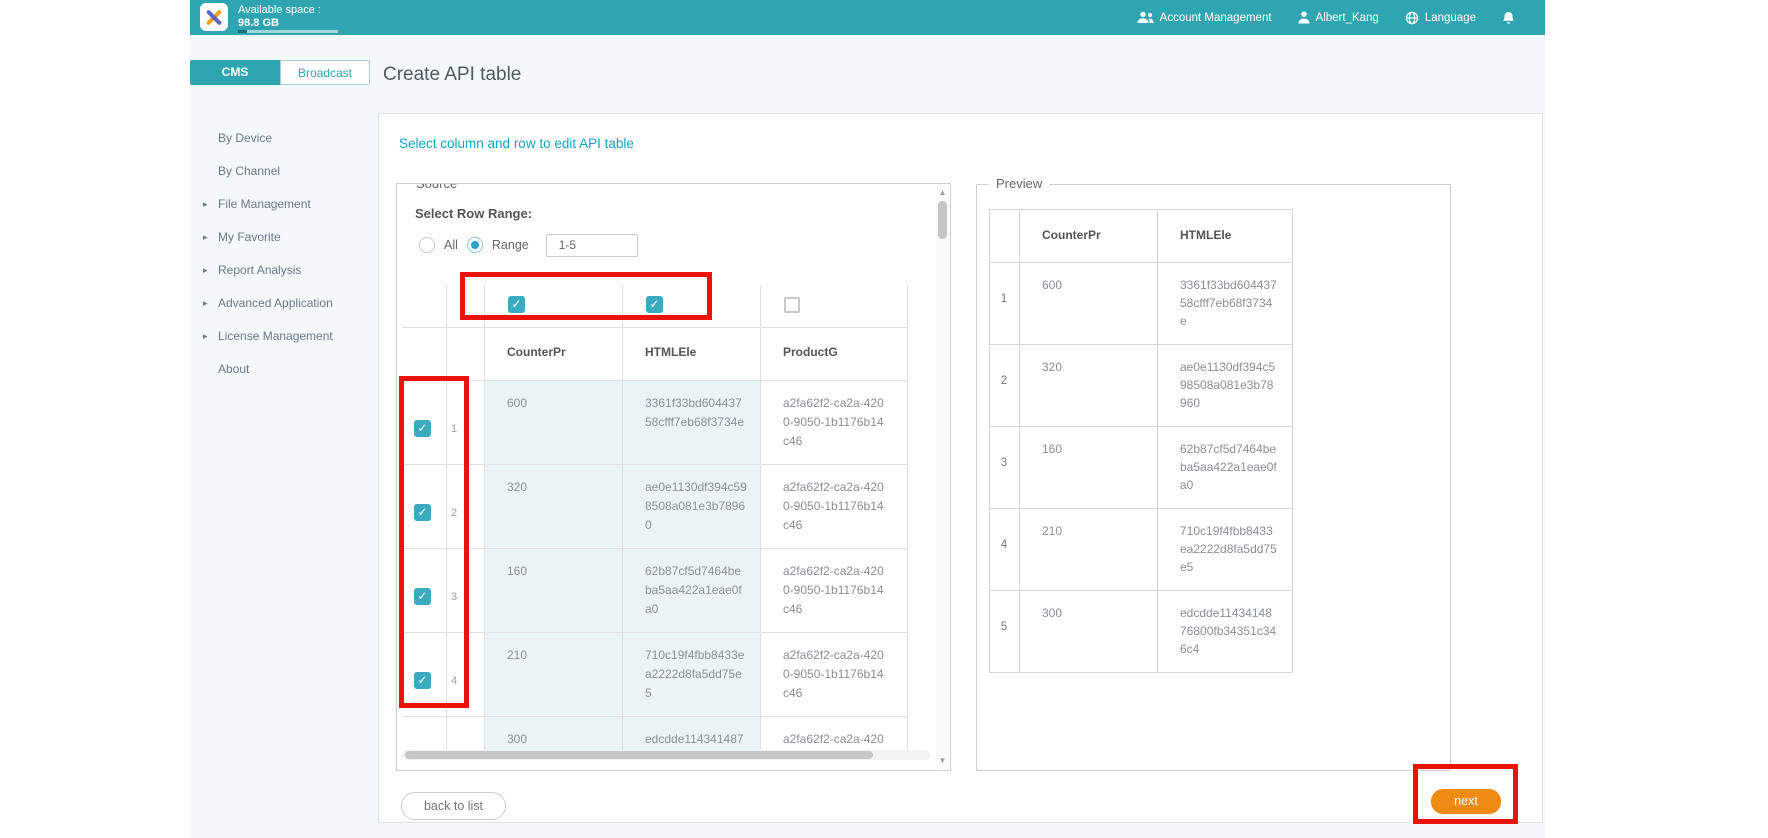 The image size is (1768, 838). I want to click on sidebar-item-advanced-application: ▸ Advanced Application, so click(284, 305).